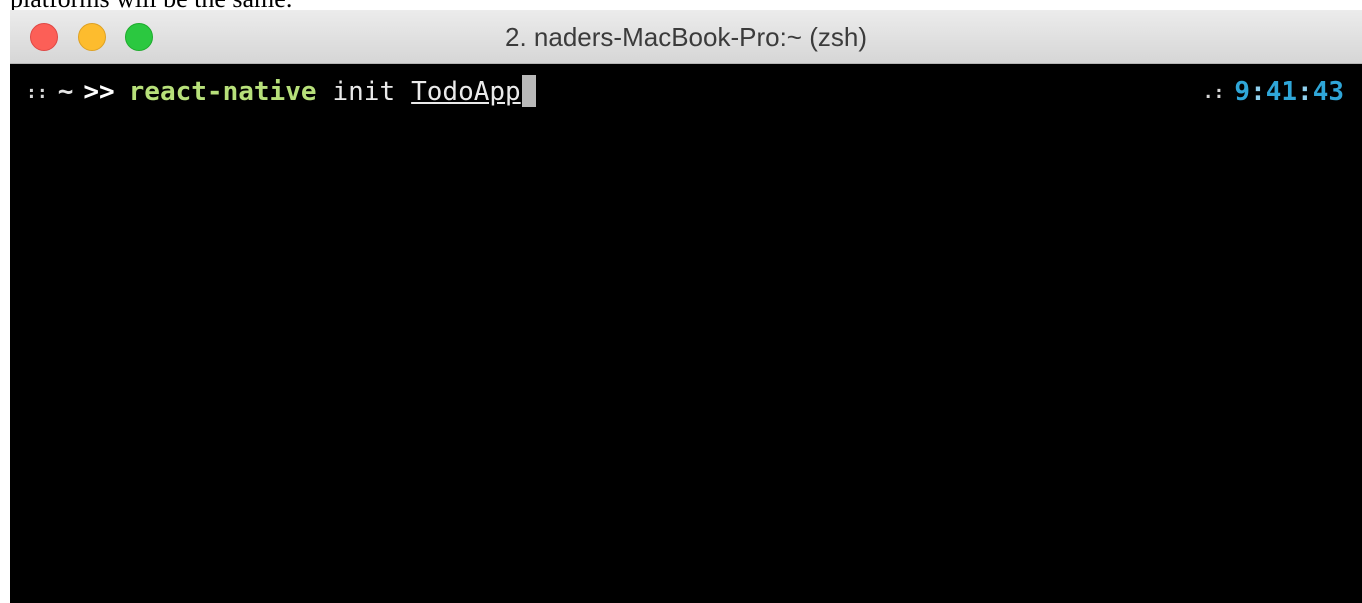 This screenshot has height=603, width=1362. I want to click on window-title: 2. naders-MacBook-Pro:~ (zsh), so click(686, 37).